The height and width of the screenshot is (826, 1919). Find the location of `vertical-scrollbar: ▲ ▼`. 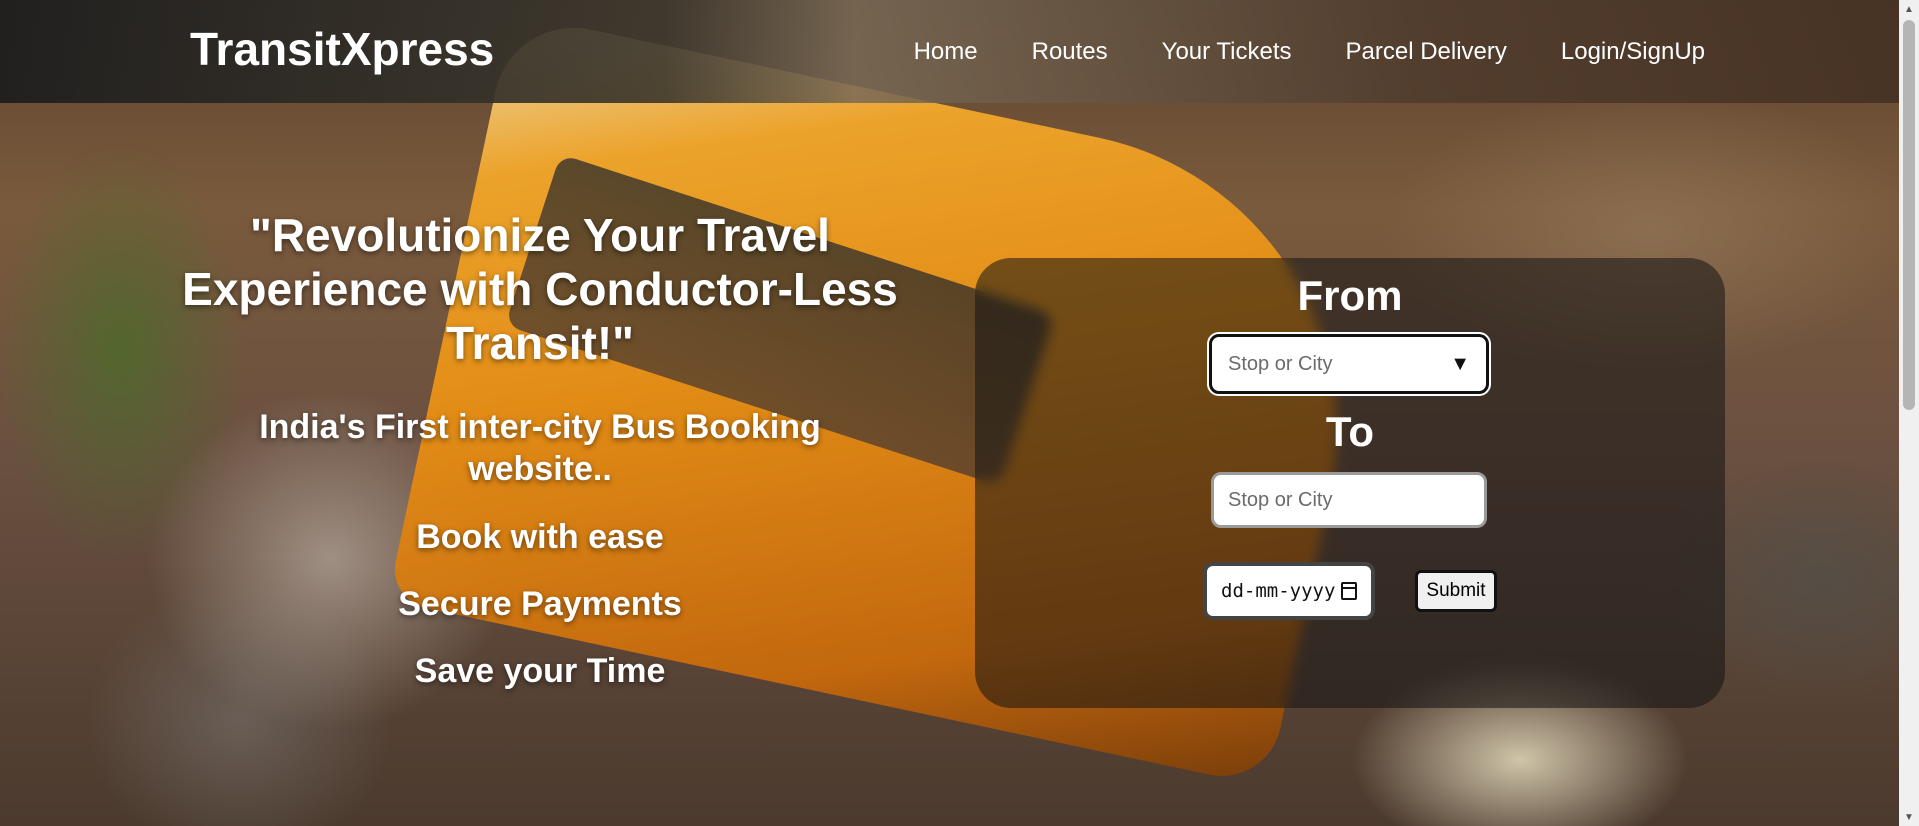

vertical-scrollbar: ▲ ▼ is located at coordinates (1909, 413).